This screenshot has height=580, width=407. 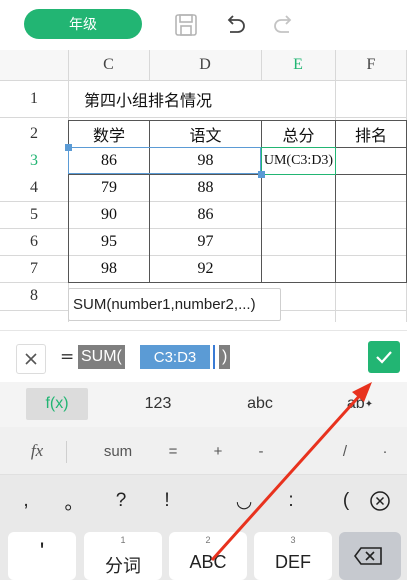 What do you see at coordinates (385, 451) in the screenshot?
I see `suggestion-more: ·` at bounding box center [385, 451].